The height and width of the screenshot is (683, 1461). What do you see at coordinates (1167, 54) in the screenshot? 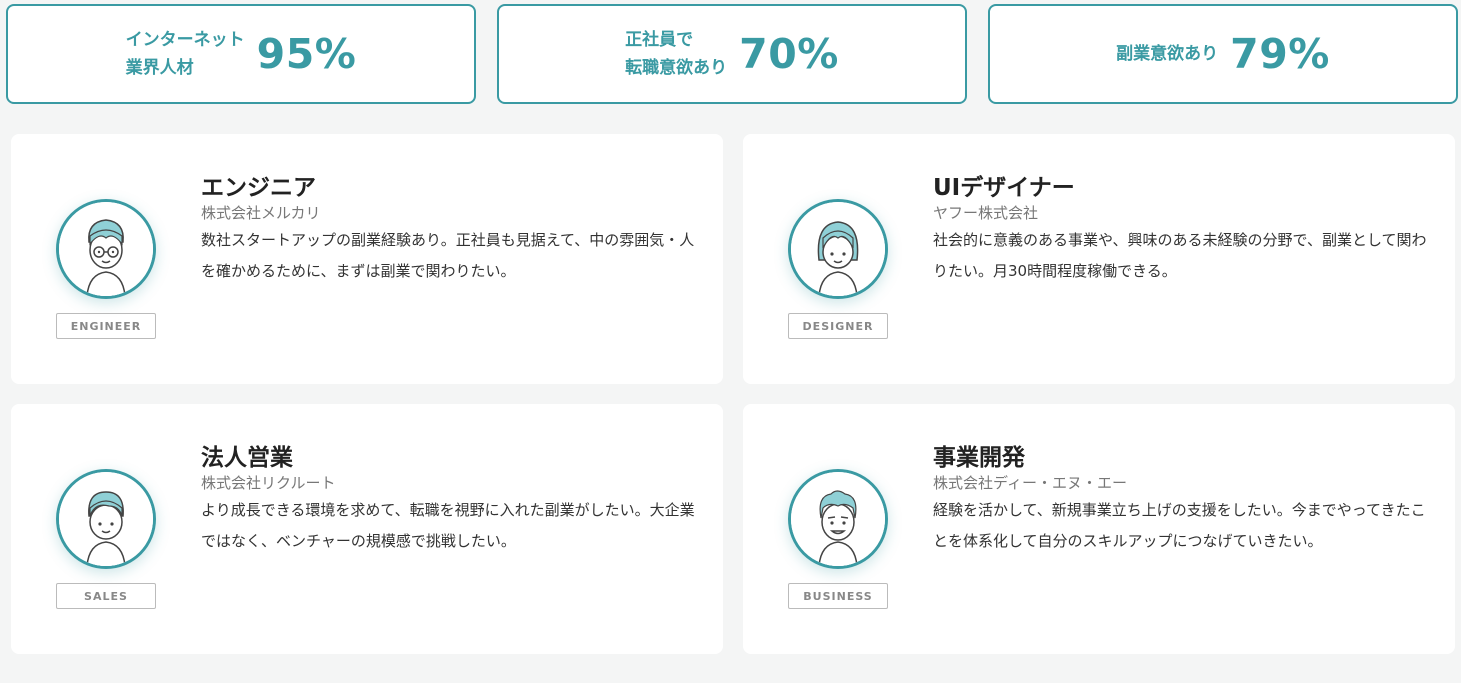
I see `stat-label: 副業意欲あり` at bounding box center [1167, 54].